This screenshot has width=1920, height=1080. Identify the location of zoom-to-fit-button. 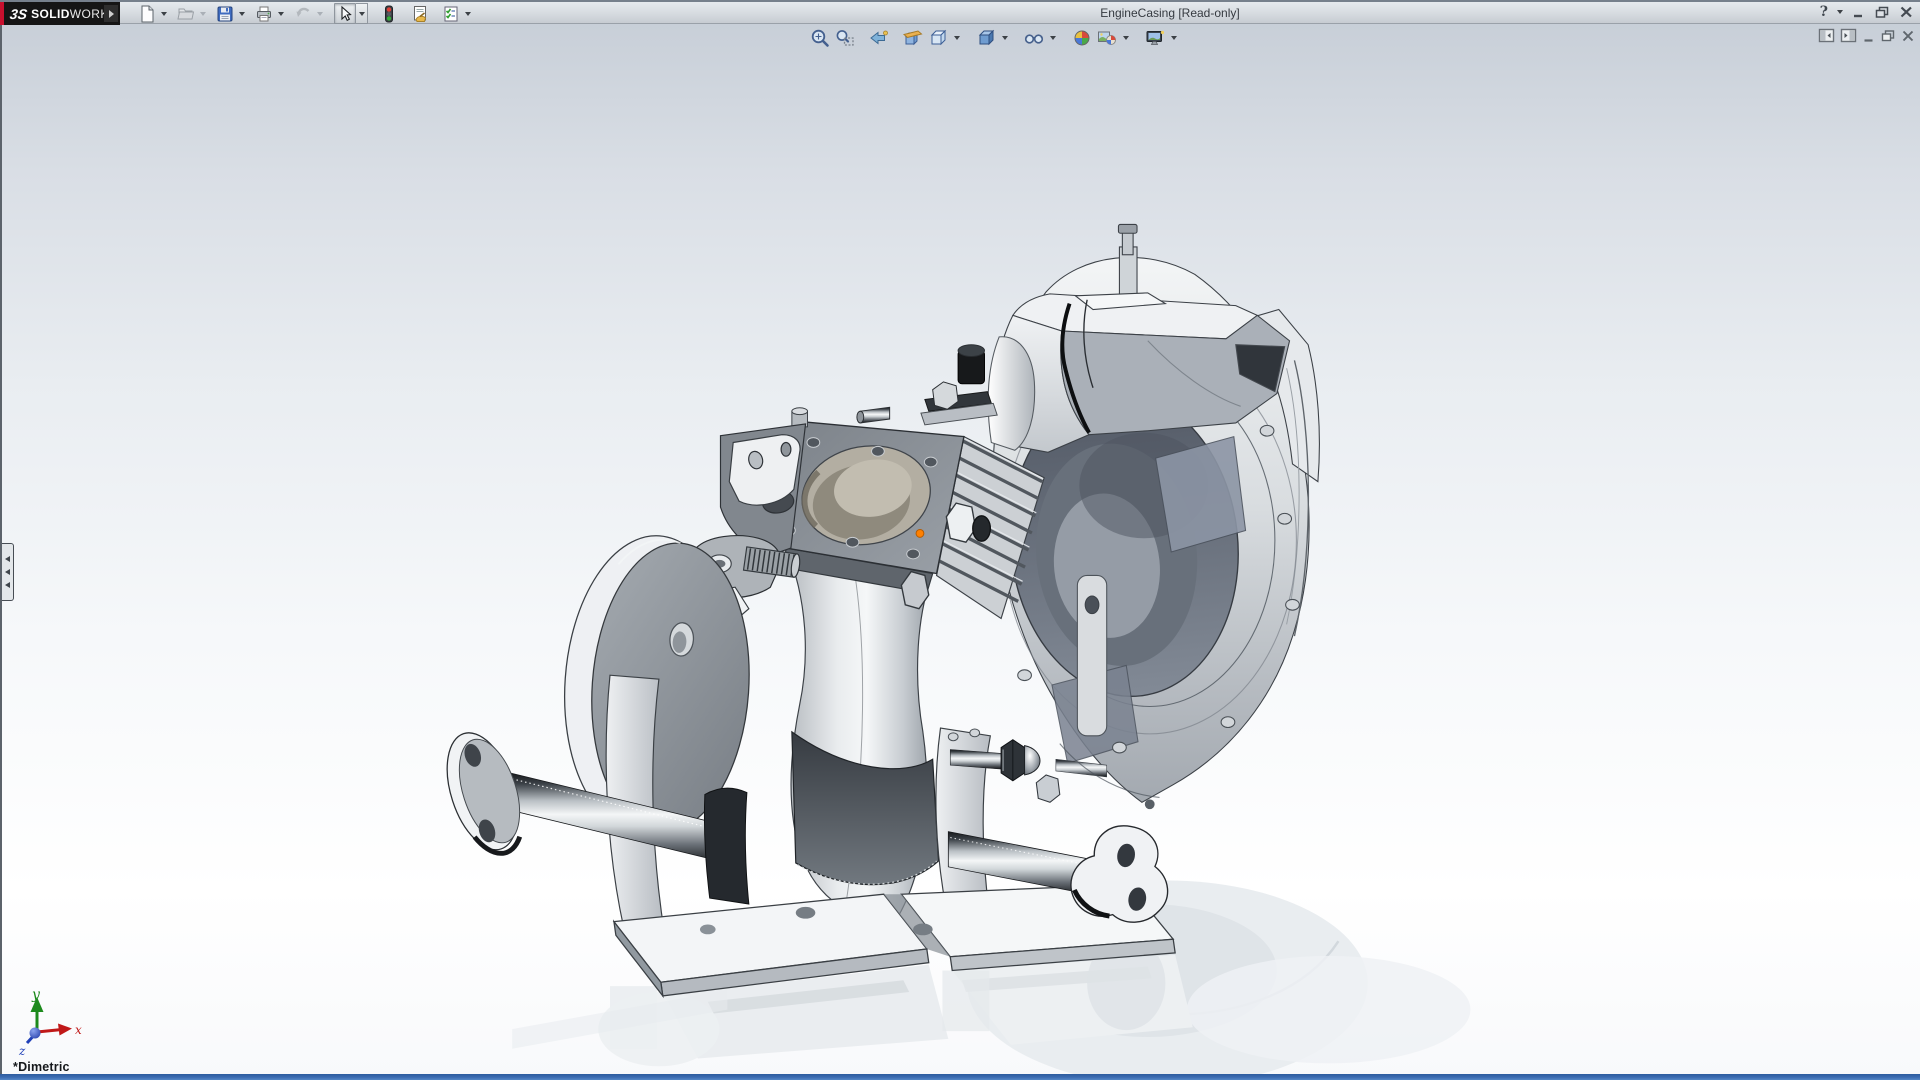
(819, 38).